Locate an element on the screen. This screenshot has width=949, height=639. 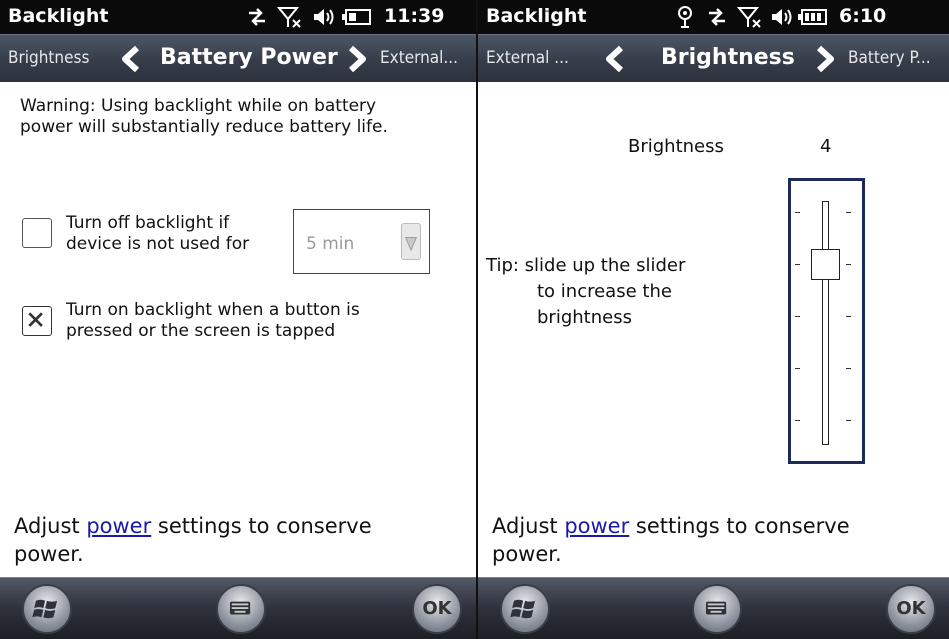
brightness-value: 4 is located at coordinates (826, 146).